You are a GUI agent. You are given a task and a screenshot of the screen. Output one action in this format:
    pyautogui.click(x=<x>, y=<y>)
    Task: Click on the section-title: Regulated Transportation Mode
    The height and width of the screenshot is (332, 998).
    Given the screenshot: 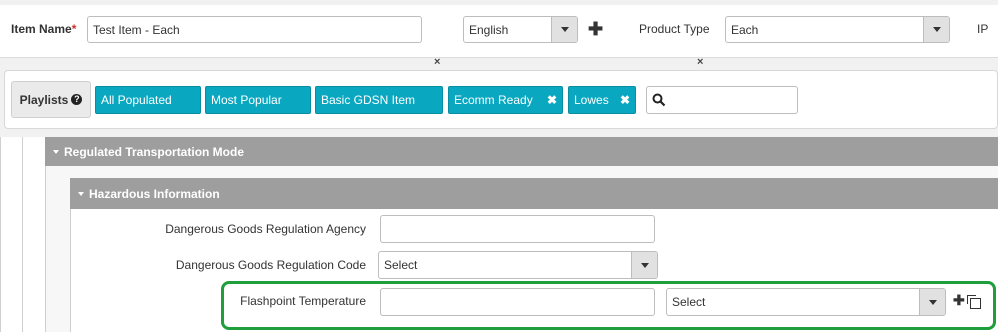 What is the action you would take?
    pyautogui.click(x=154, y=151)
    